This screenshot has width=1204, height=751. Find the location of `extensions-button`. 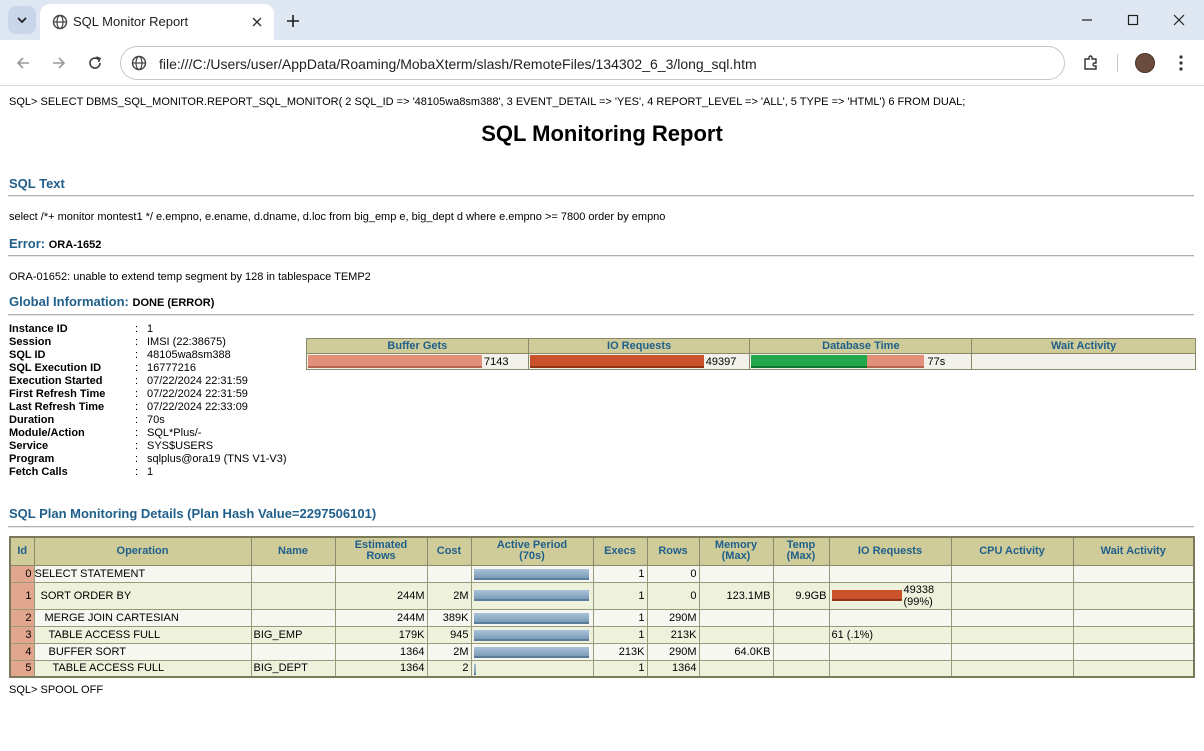

extensions-button is located at coordinates (1091, 63).